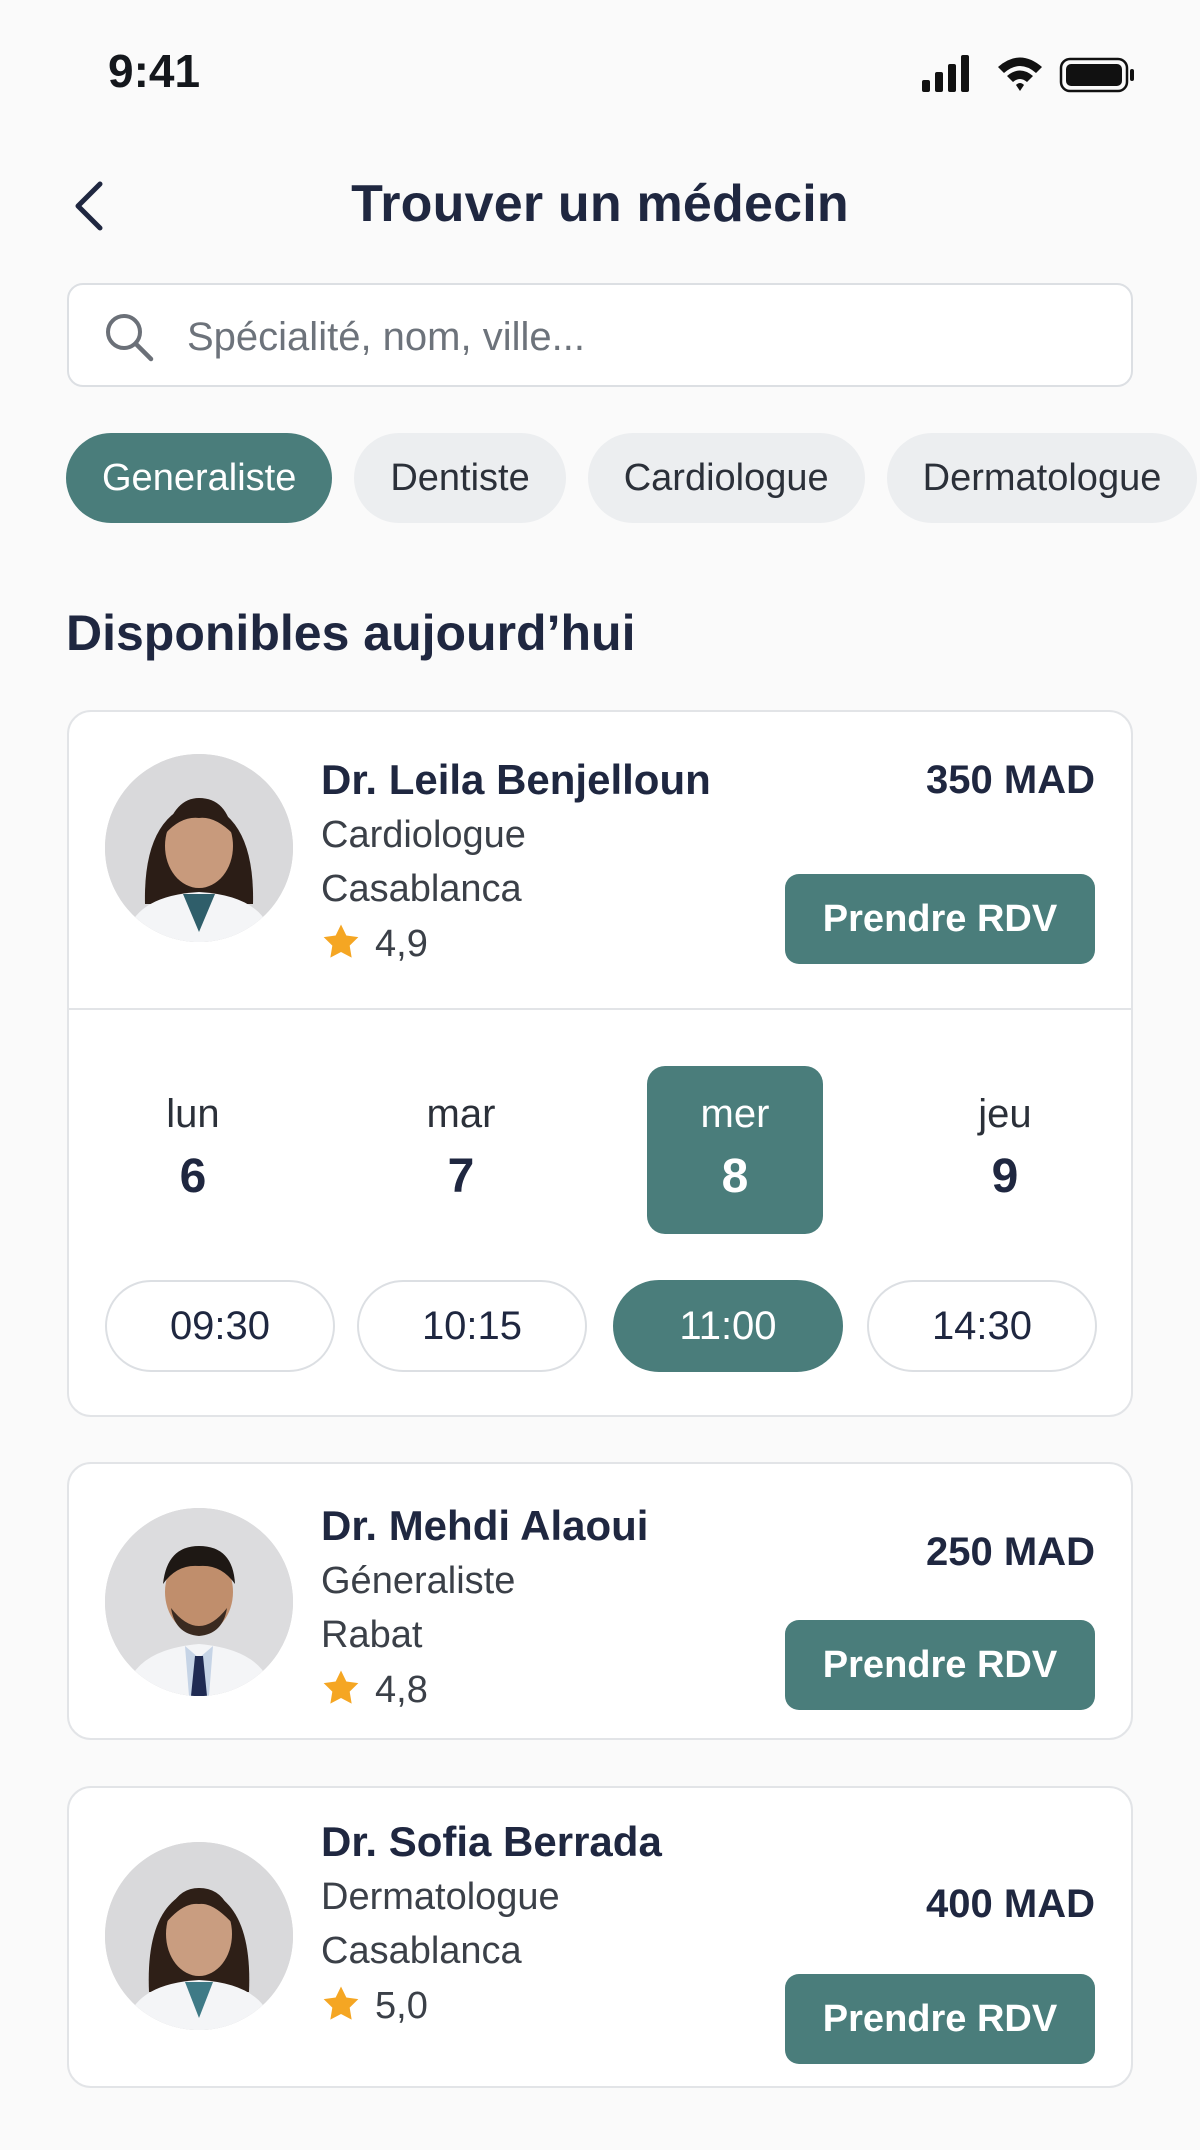 Image resolution: width=1200 pixels, height=2150 pixels. What do you see at coordinates (374, 2006) in the screenshot?
I see `doctor-rating: 5,0` at bounding box center [374, 2006].